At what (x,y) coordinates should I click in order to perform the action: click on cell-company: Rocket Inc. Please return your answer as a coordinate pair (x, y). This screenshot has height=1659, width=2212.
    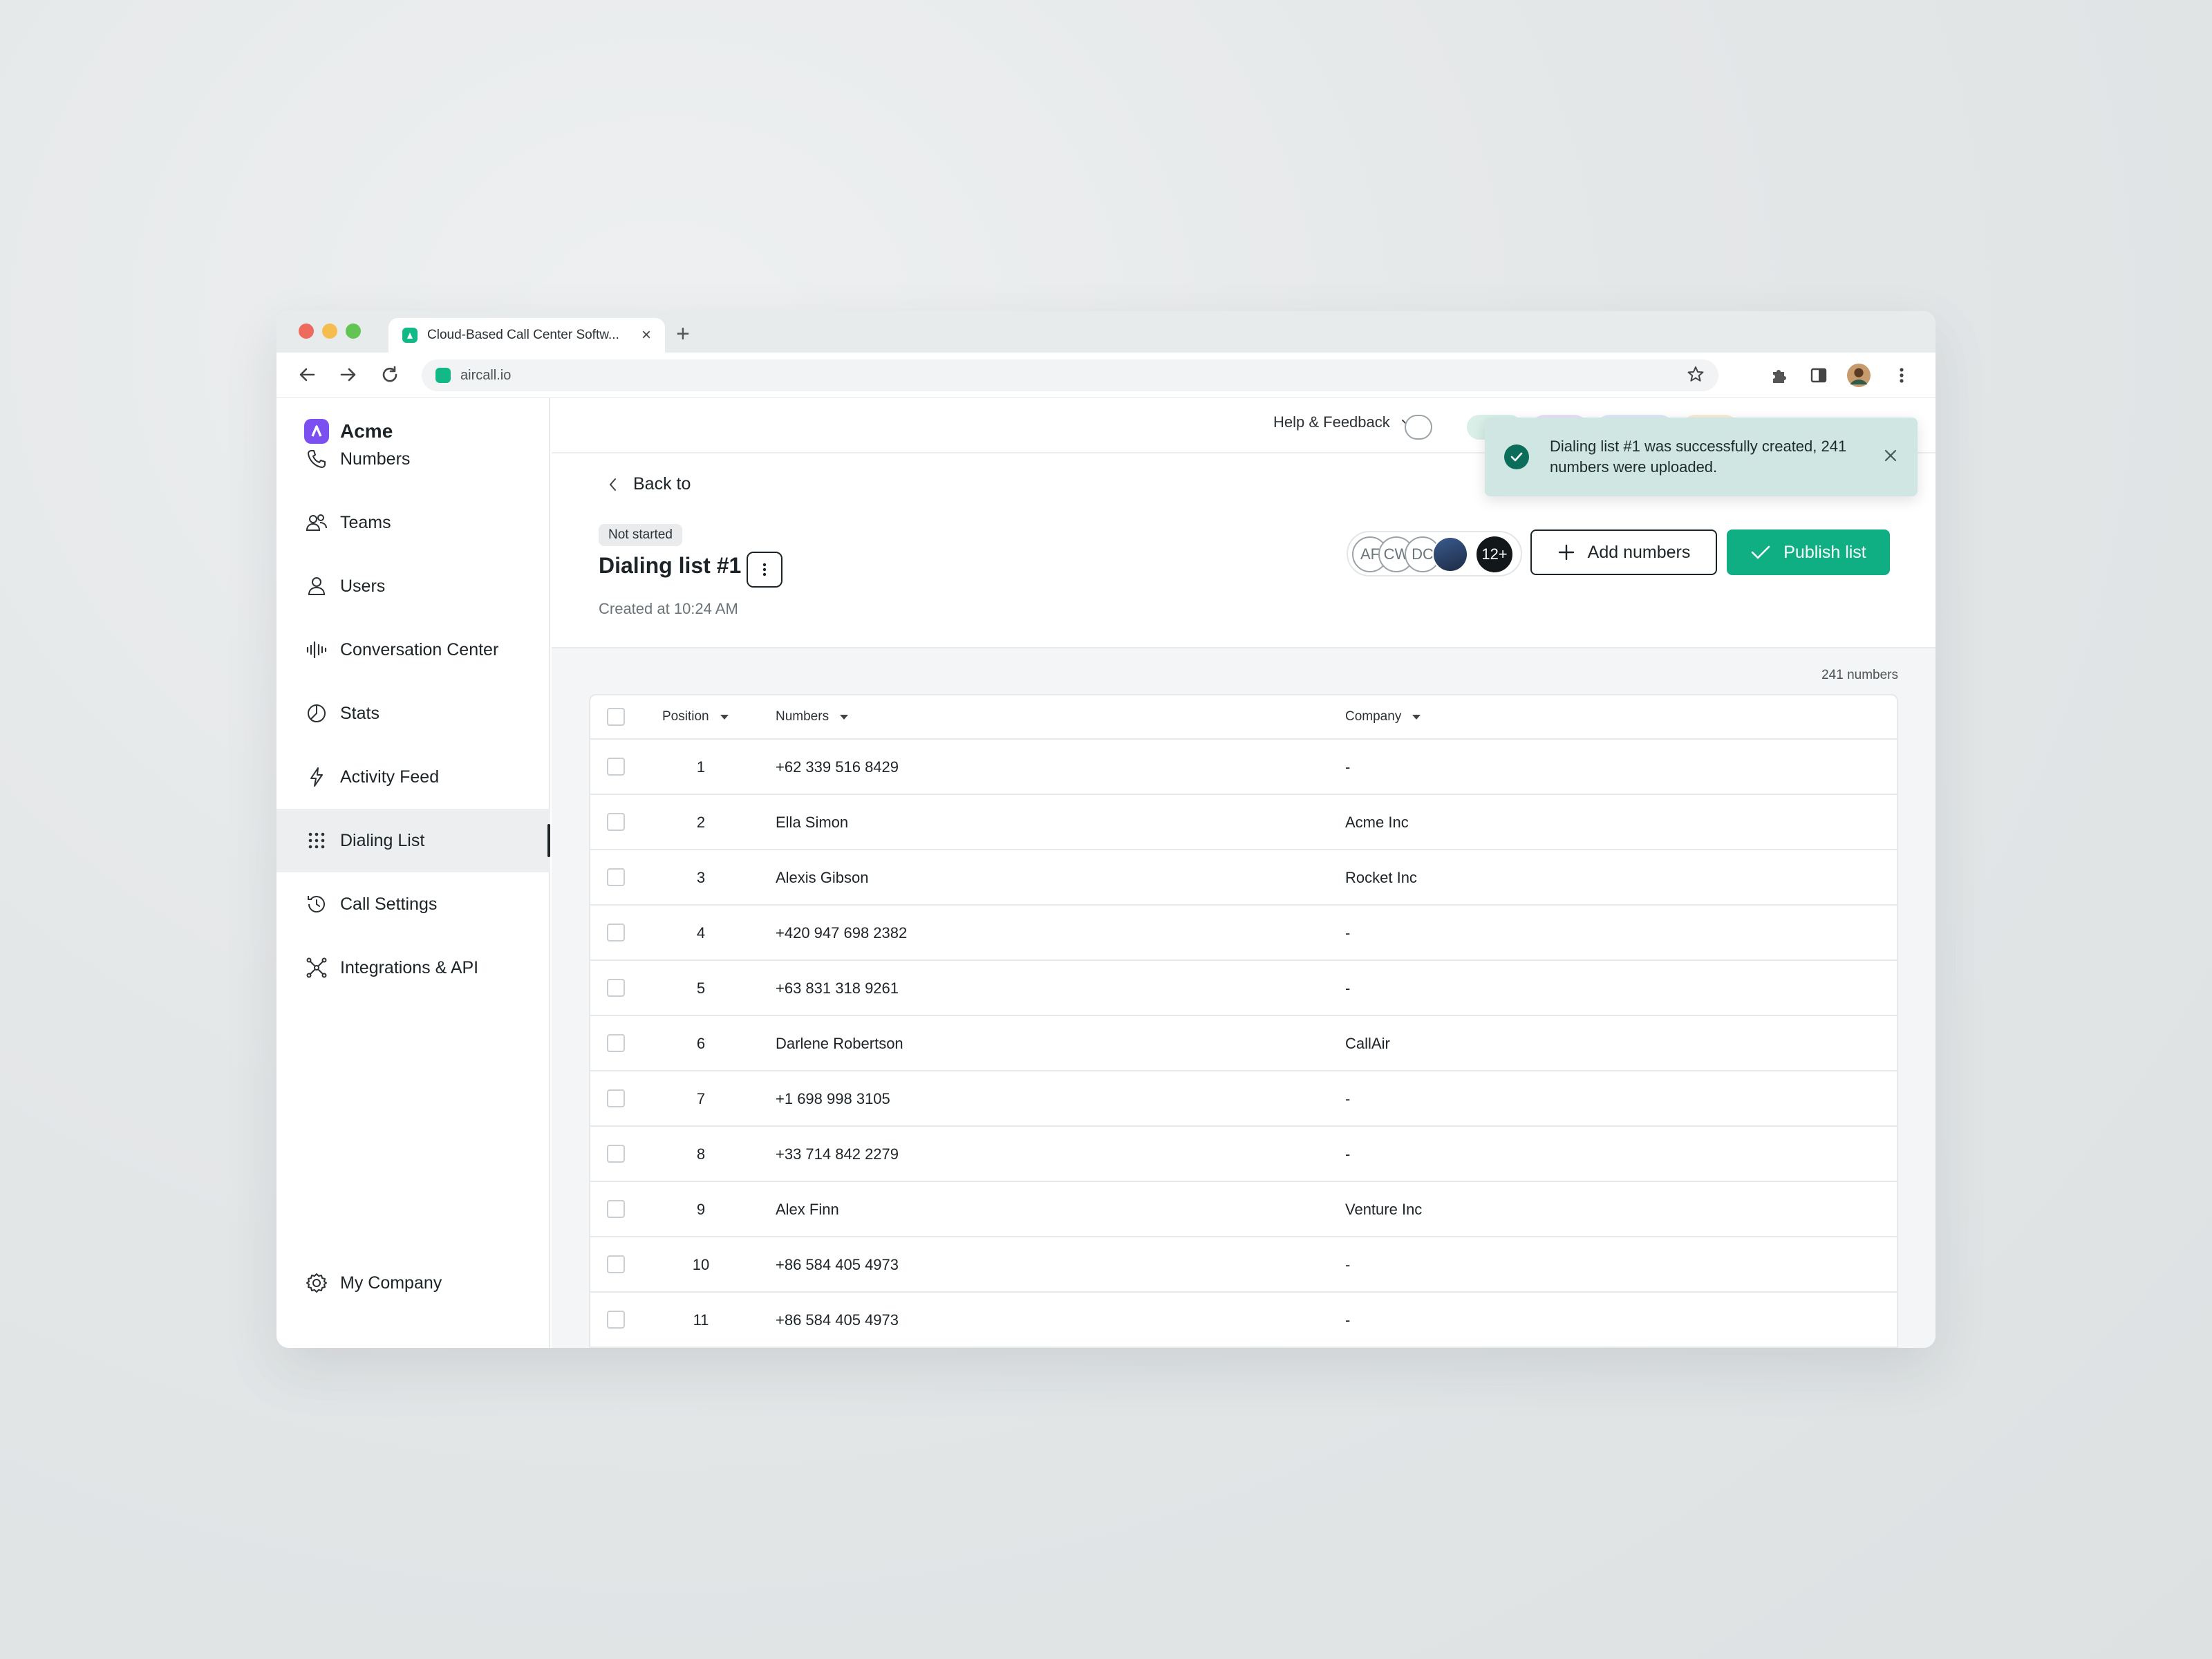
    Looking at the image, I should click on (1381, 878).